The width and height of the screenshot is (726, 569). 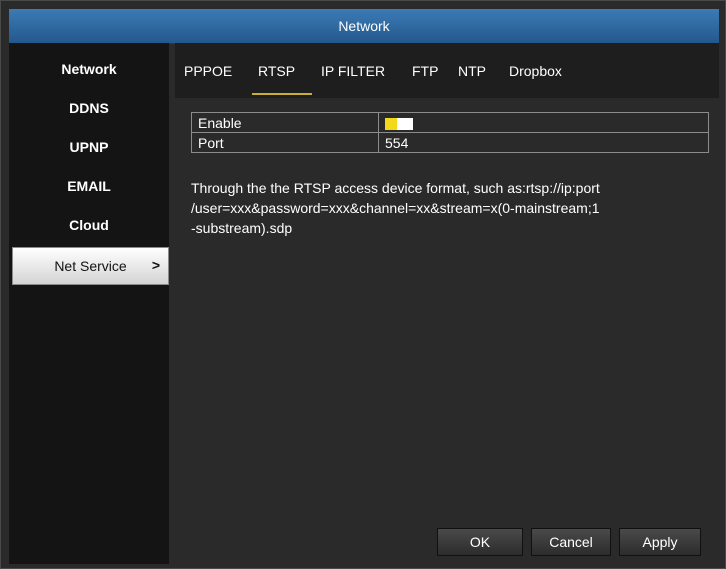 I want to click on apply-button-label: Apply, so click(x=660, y=542).